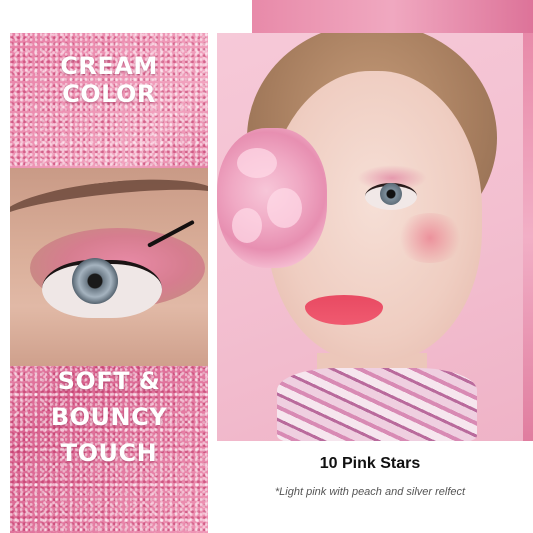 Image resolution: width=533 pixels, height=533 pixels. I want to click on model-blush, so click(430, 238).